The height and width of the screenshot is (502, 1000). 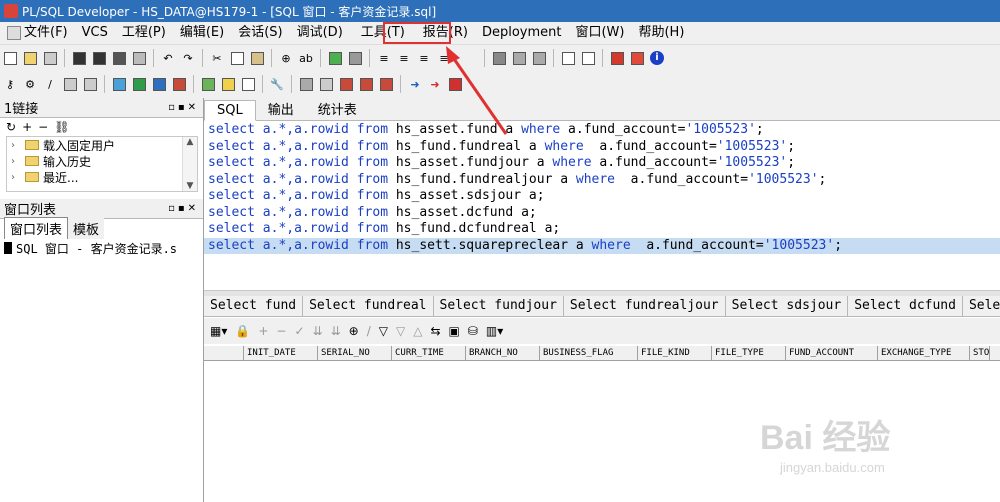 I want to click on wand-icon: /, so click(x=50, y=84).